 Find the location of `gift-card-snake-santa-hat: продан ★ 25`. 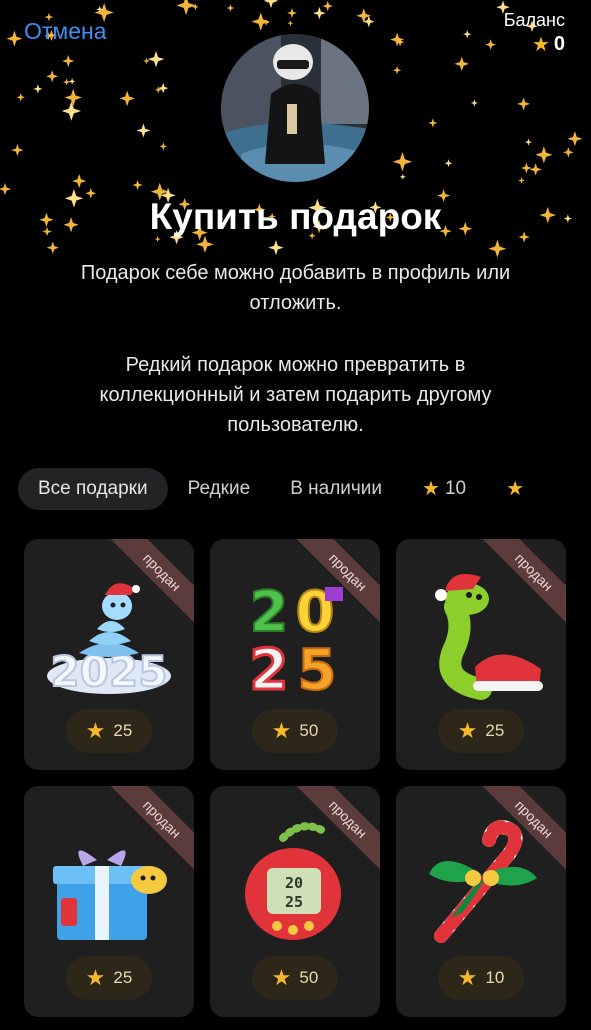

gift-card-snake-santa-hat: продан ★ 25 is located at coordinates (481, 654).